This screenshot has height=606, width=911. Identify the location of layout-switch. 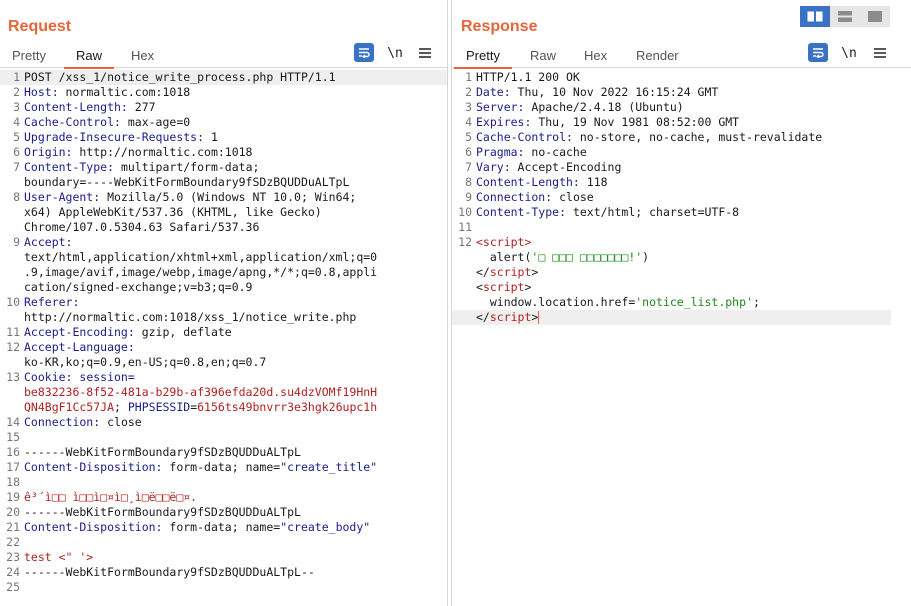
(845, 16).